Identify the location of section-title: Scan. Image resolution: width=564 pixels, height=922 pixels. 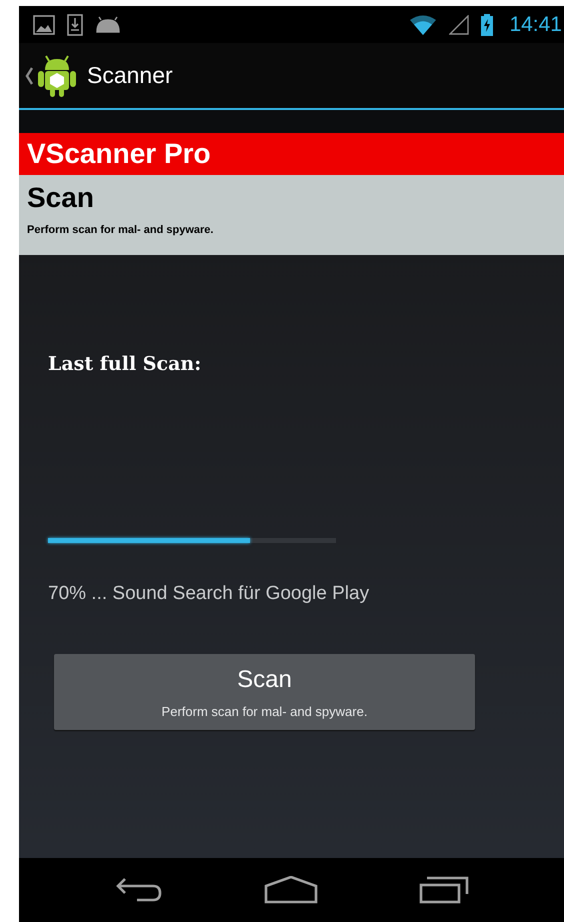
(61, 198).